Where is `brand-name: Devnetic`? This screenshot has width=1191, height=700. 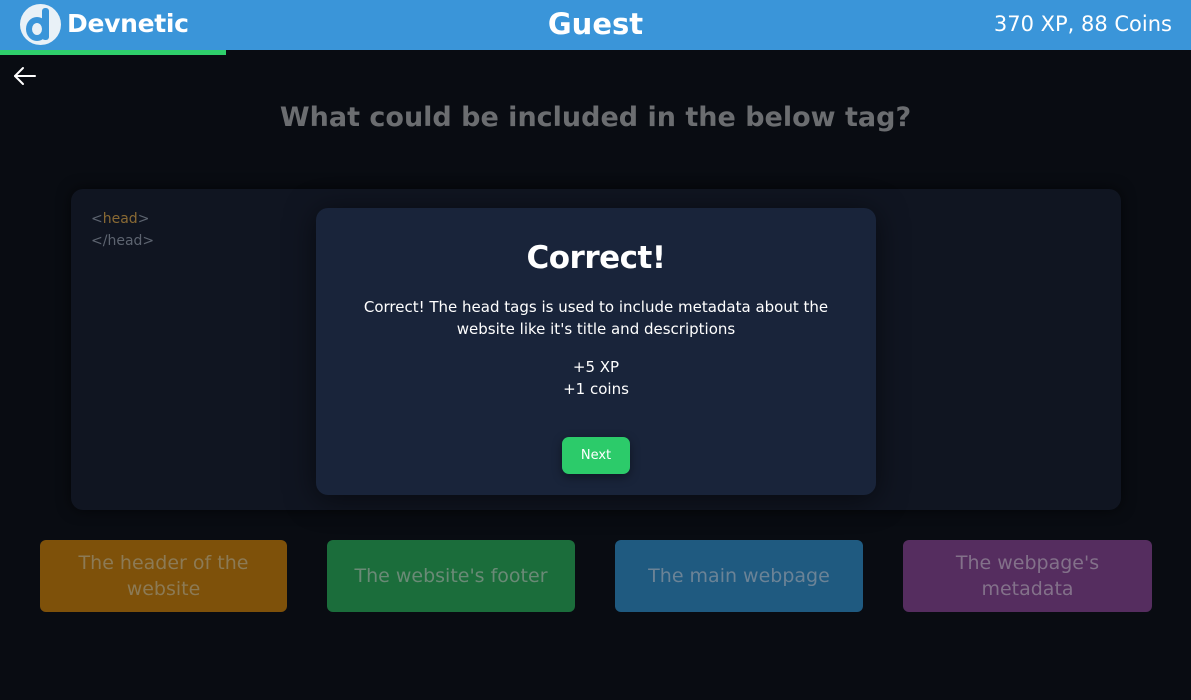
brand-name: Devnetic is located at coordinates (128, 23).